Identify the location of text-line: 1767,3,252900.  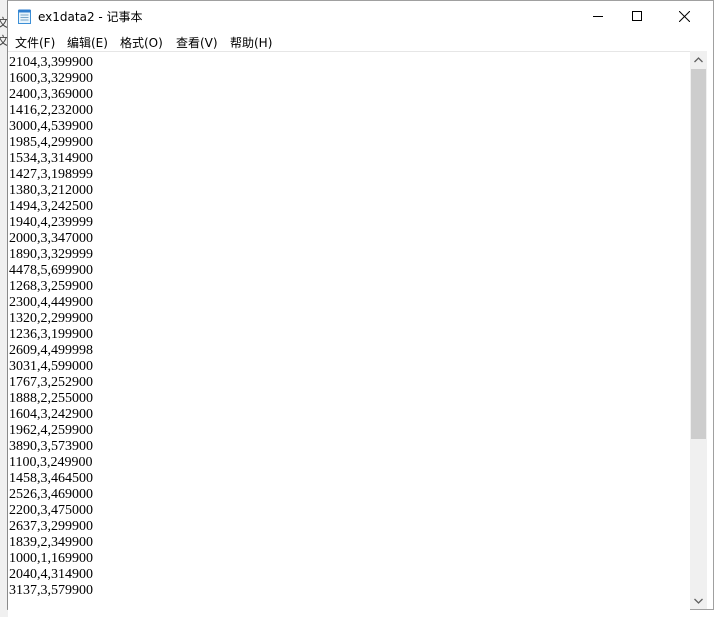
(51, 382).